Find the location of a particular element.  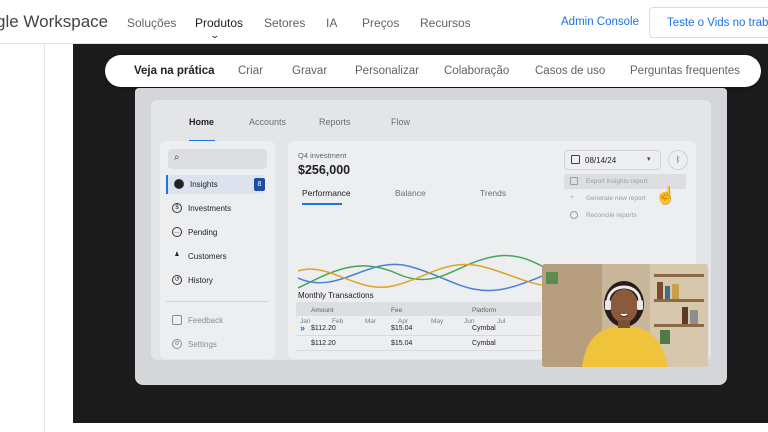

menu-item-label: Generate new report is located at coordinates (616, 198).